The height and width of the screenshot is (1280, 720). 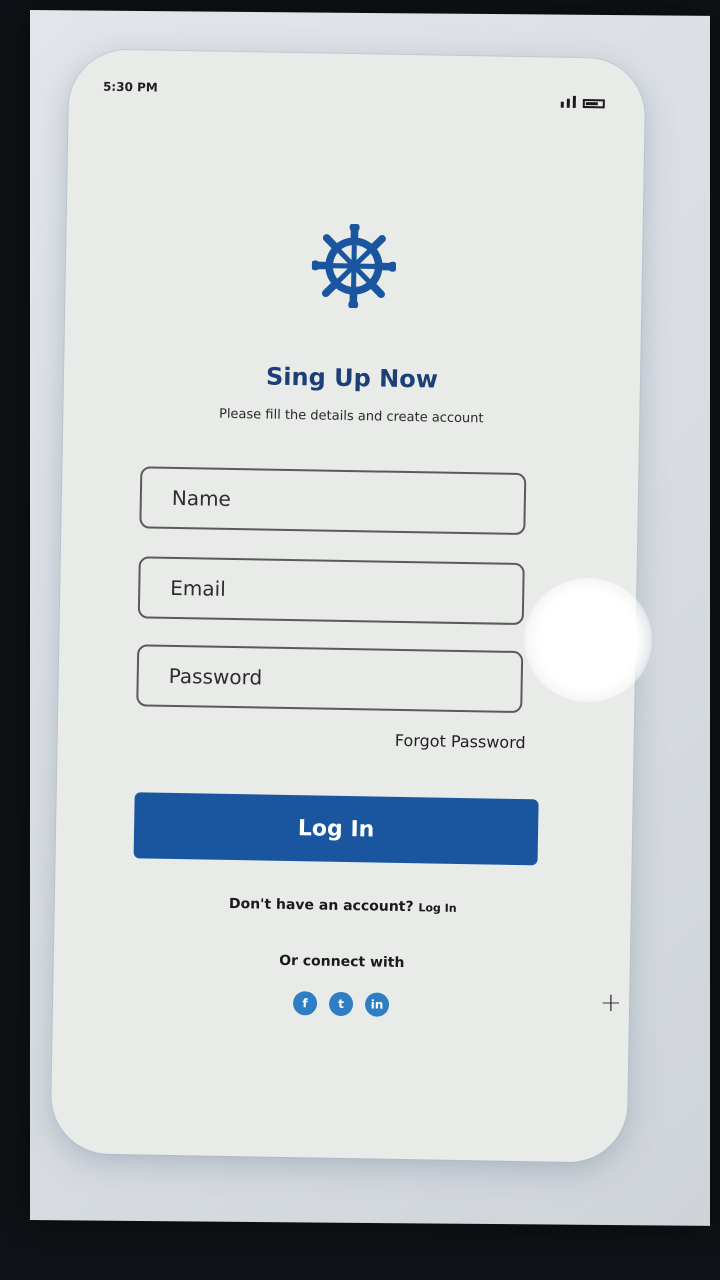 I want to click on battery-icon, so click(x=593, y=104).